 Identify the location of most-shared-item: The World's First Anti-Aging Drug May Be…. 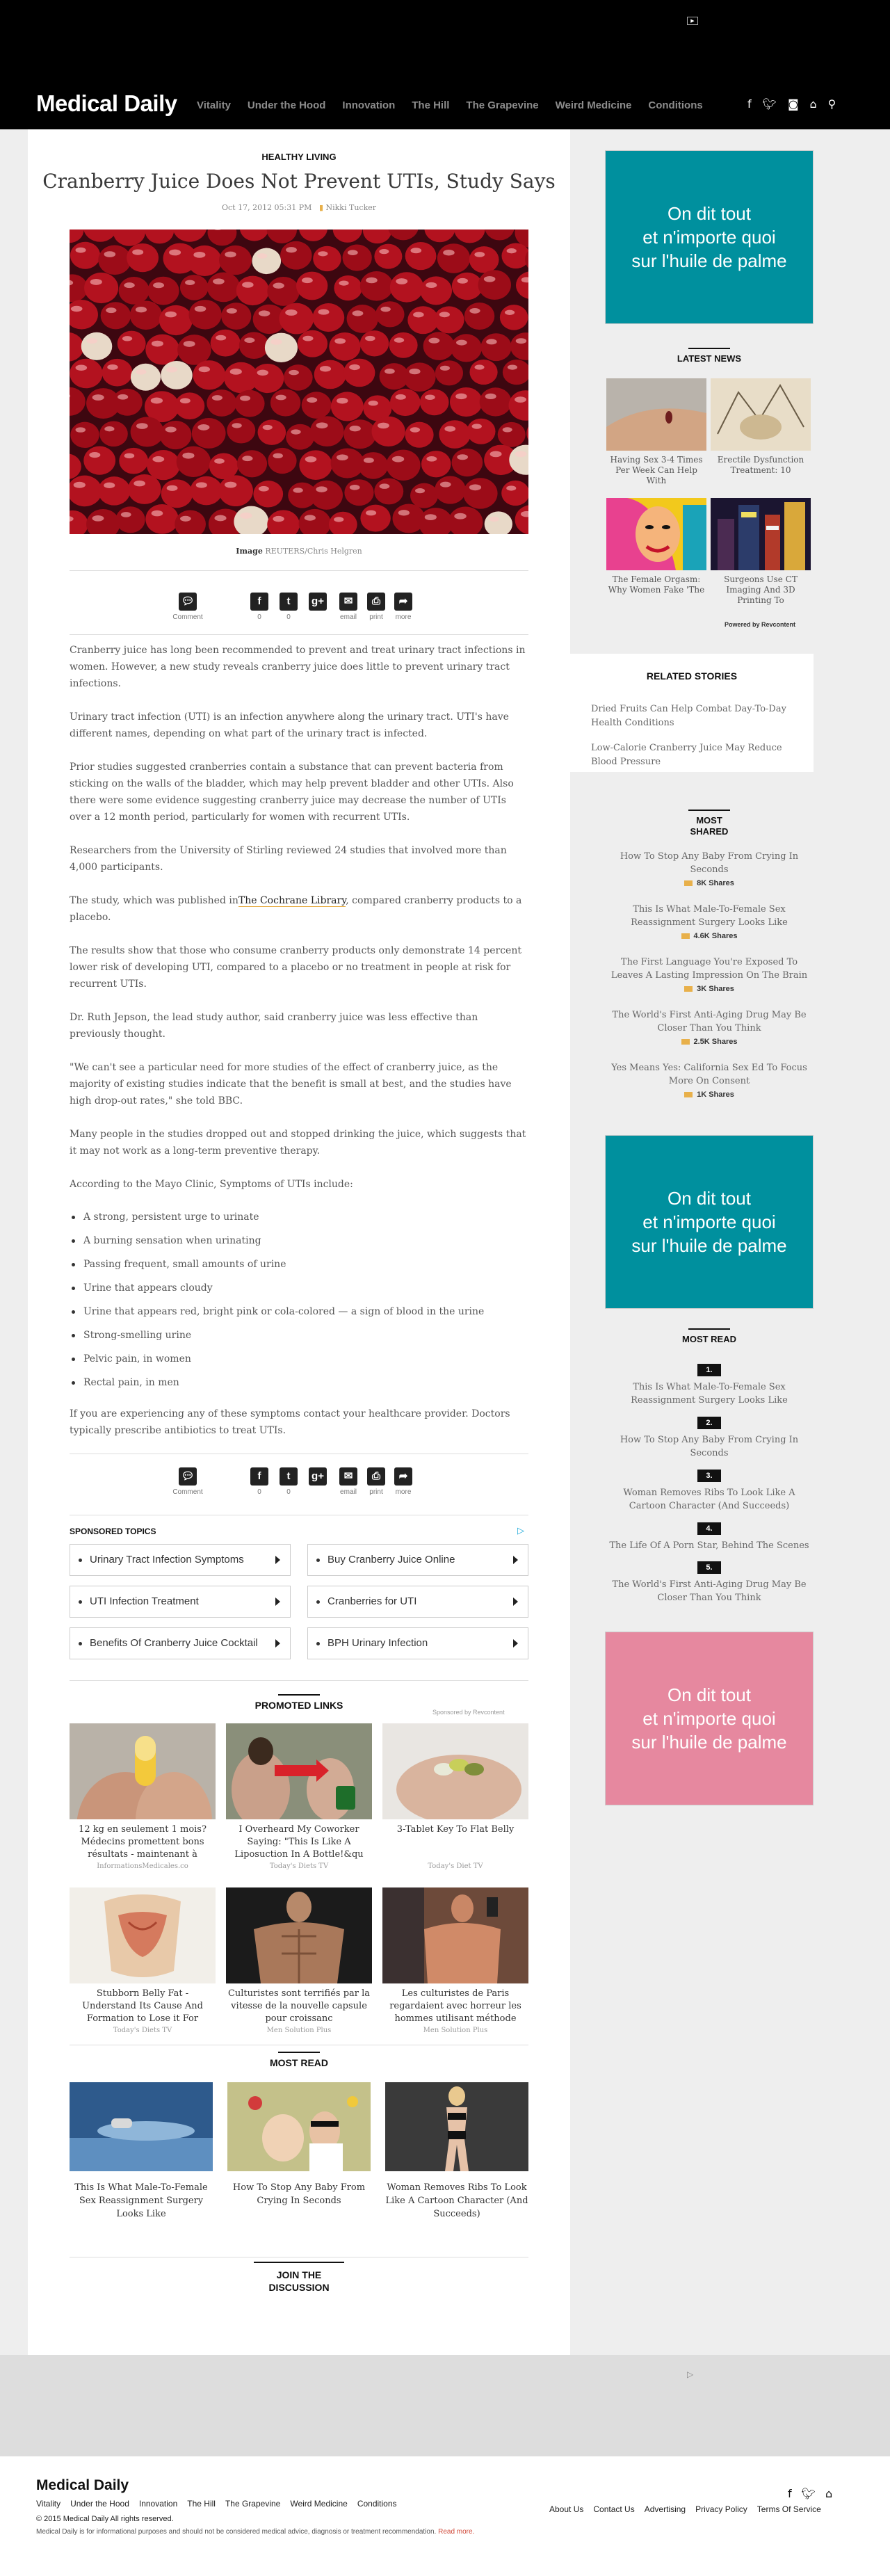
(709, 1027).